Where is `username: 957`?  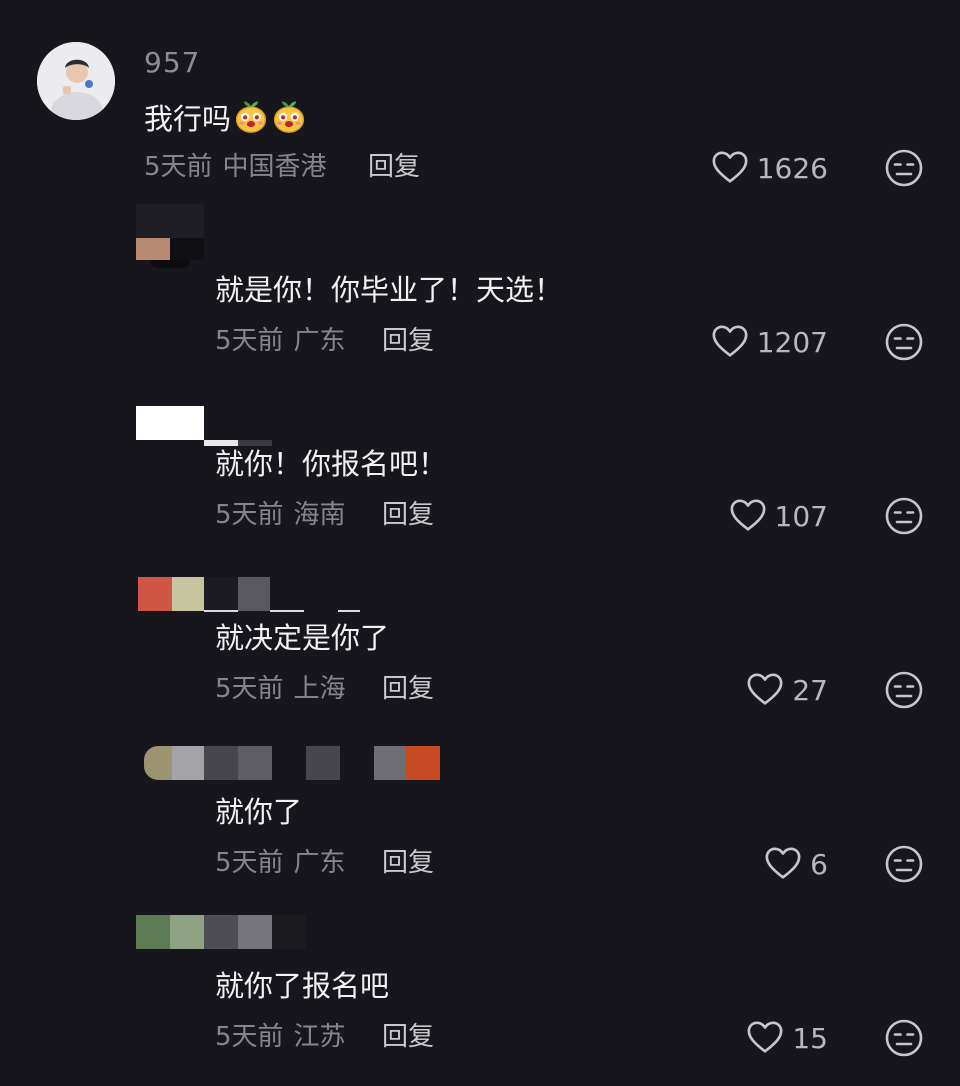 username: 957 is located at coordinates (172, 62).